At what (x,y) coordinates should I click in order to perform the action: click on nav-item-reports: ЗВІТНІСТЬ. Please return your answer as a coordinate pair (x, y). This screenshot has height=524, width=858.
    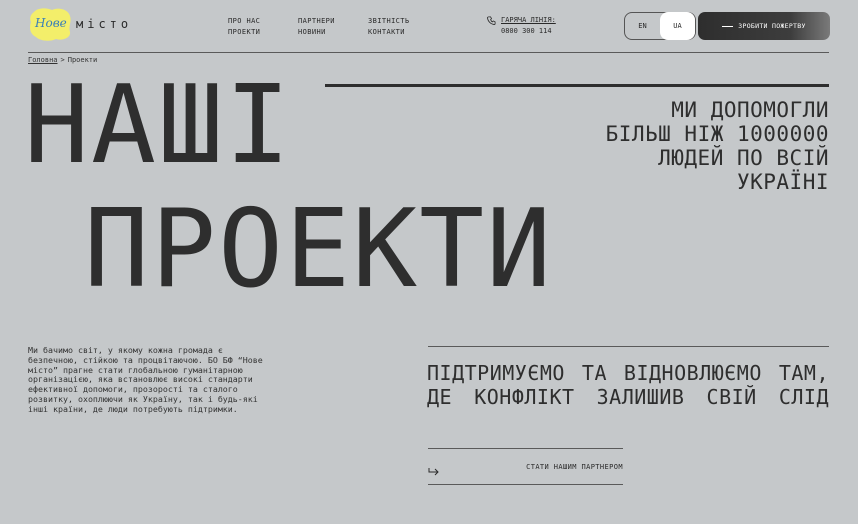
    Looking at the image, I should click on (389, 21).